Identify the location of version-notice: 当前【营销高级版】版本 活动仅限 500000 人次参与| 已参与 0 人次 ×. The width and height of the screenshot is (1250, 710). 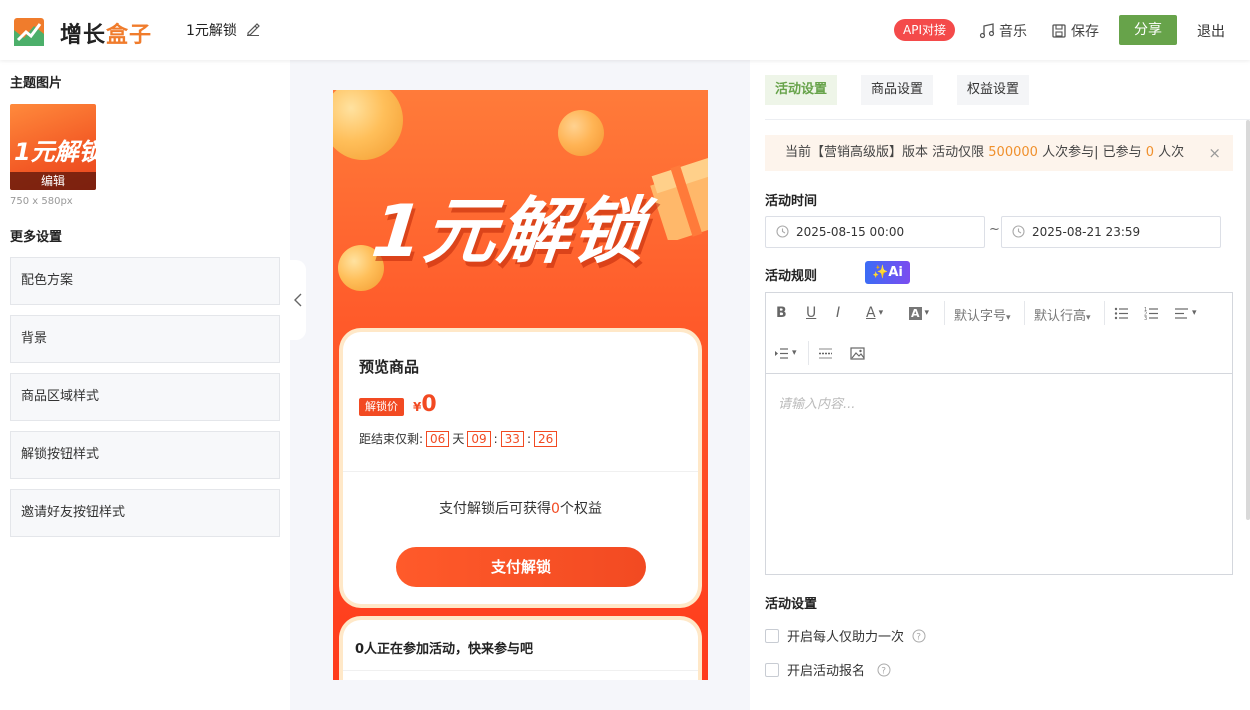
(999, 153).